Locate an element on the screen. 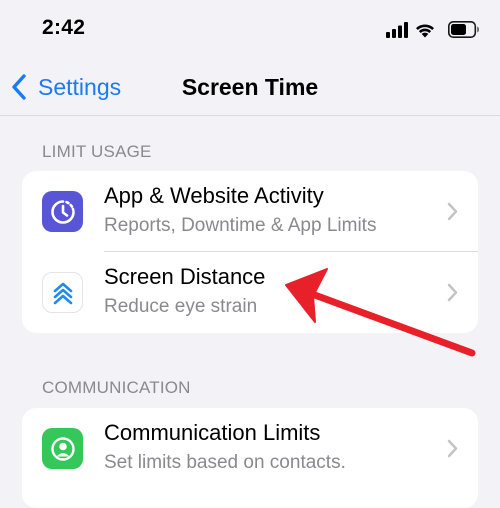 This screenshot has height=508, width=500. wifi-icon is located at coordinates (425, 31).